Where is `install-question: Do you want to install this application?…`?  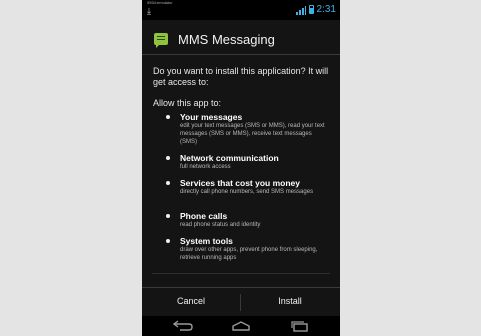
install-question: Do you want to install this application?… is located at coordinates (241, 76).